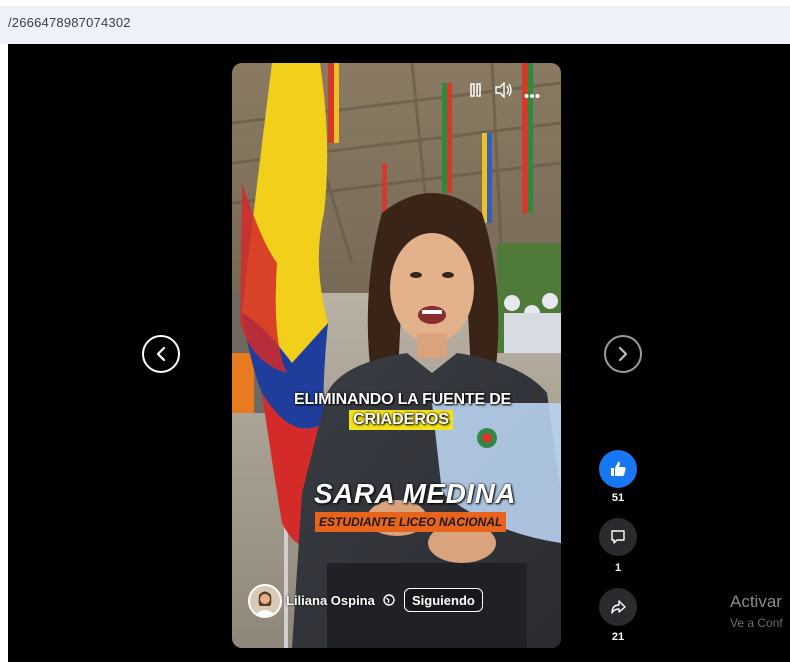 This screenshot has height=662, width=790. I want to click on follow-button-label: Siguiendo, so click(443, 600).